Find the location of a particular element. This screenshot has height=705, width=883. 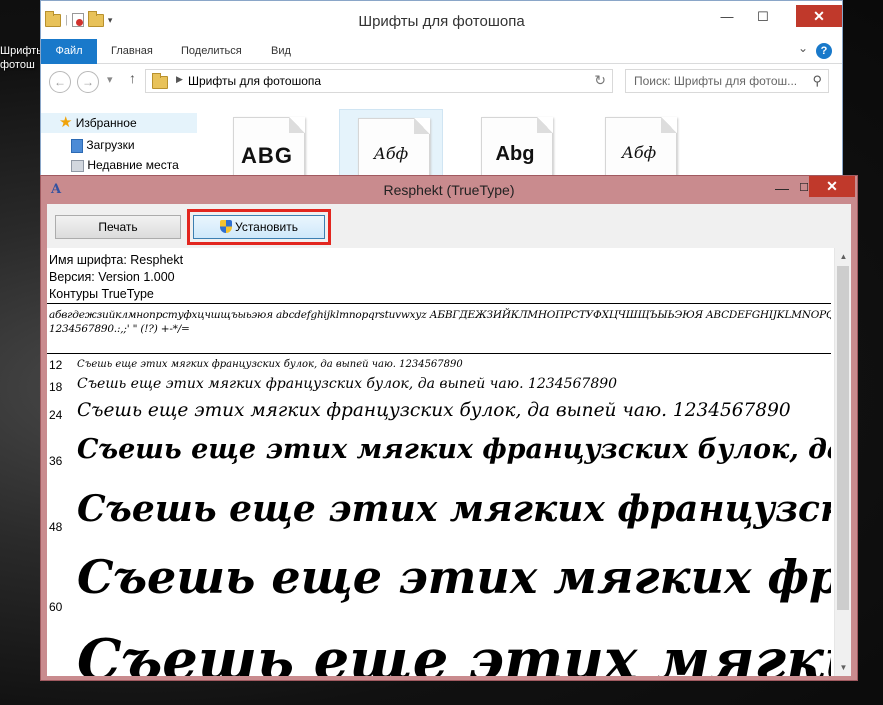

back-button: ← is located at coordinates (60, 82).